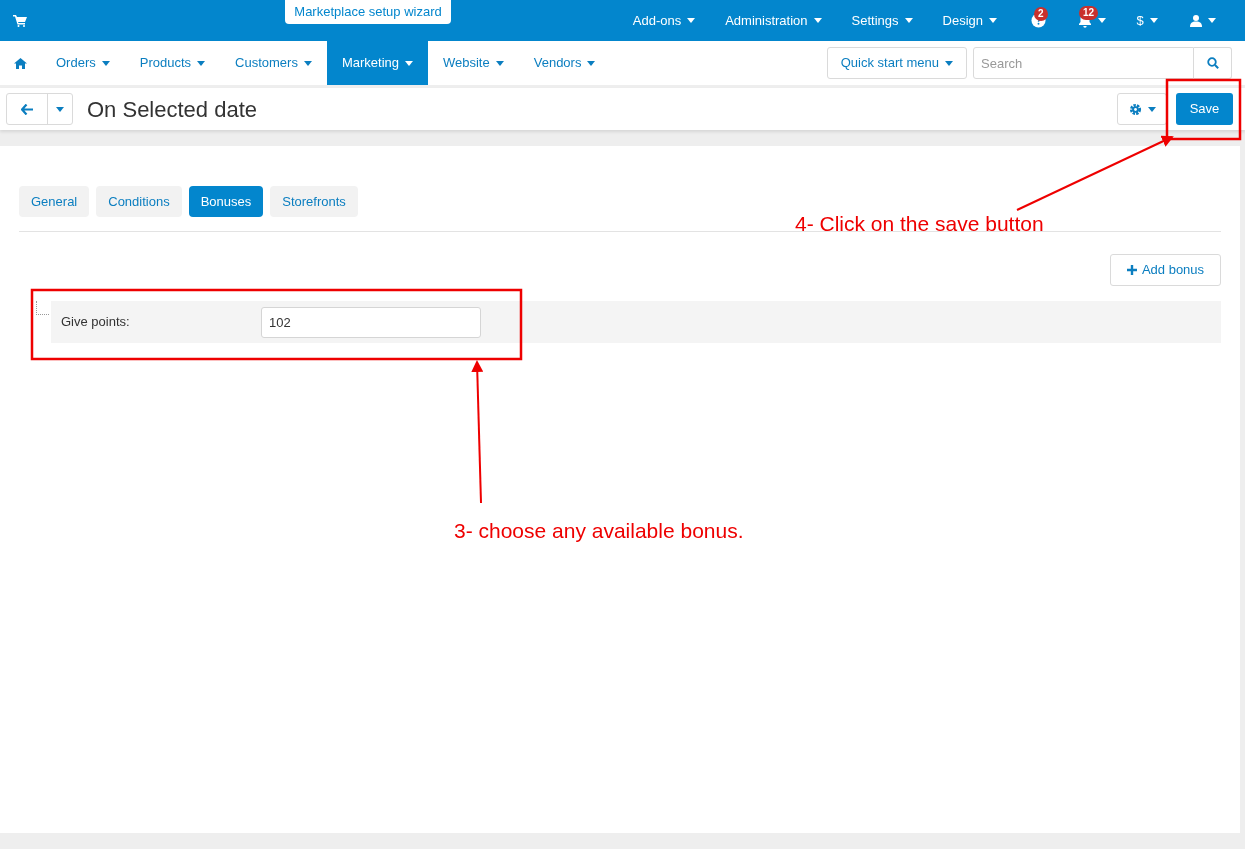  I want to click on bonus-label: Give points:, so click(96, 322).